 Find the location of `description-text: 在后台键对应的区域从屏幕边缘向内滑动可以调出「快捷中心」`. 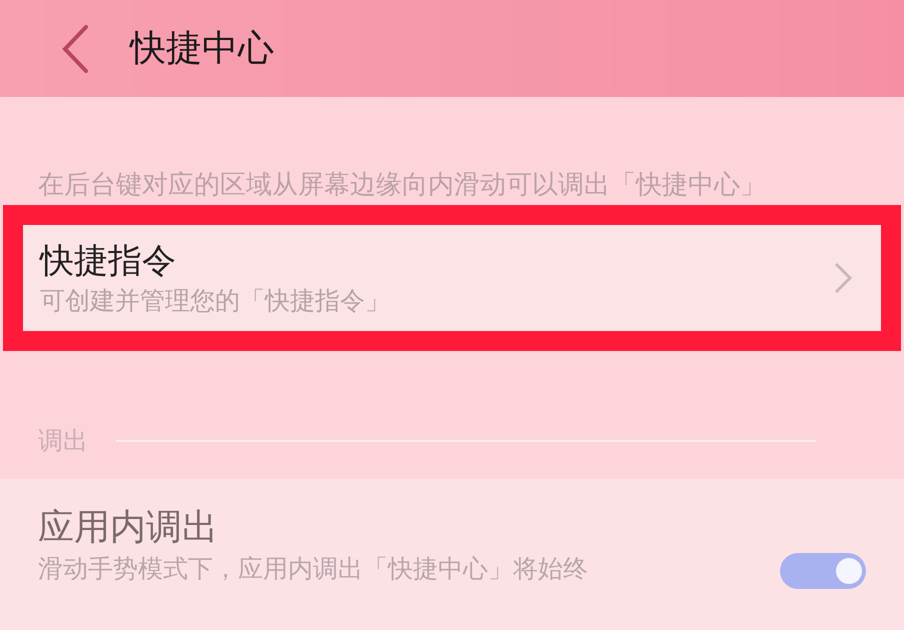

description-text: 在后台键对应的区域从屏幕边缘向内滑动可以调出「快捷中心」 is located at coordinates (402, 185).